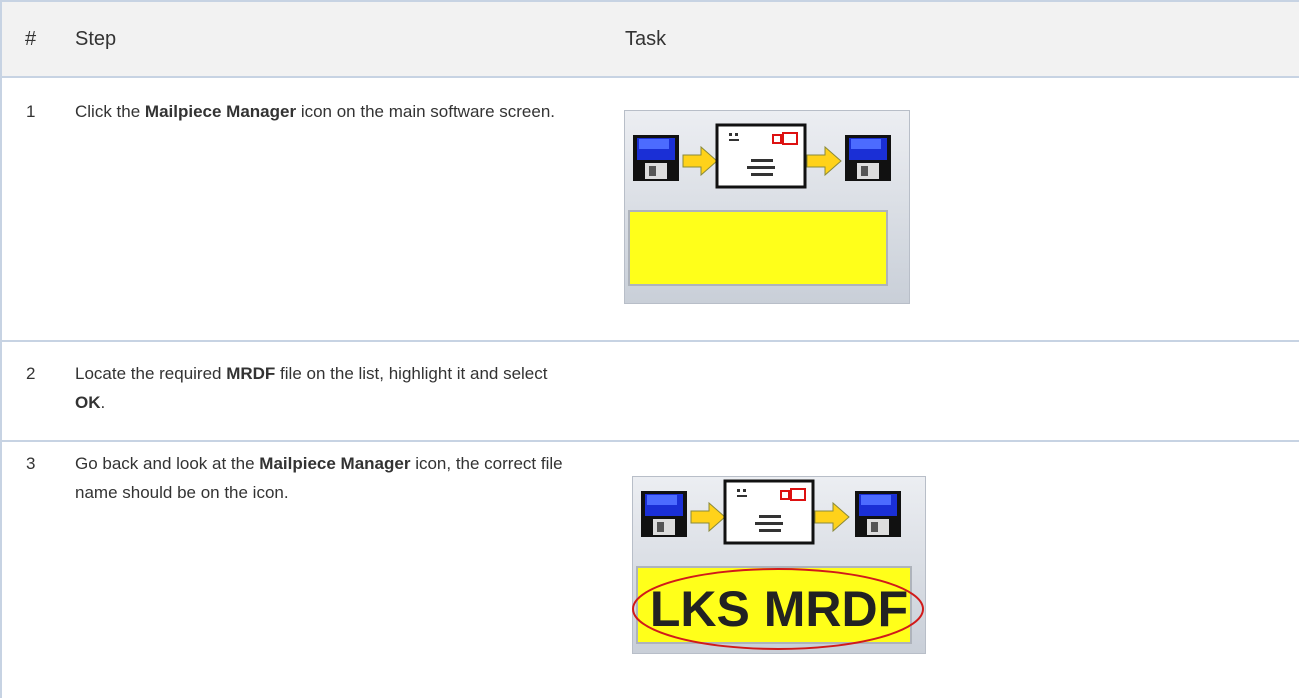 This screenshot has width=1299, height=698. What do you see at coordinates (758, 248) in the screenshot?
I see `file-name-label` at bounding box center [758, 248].